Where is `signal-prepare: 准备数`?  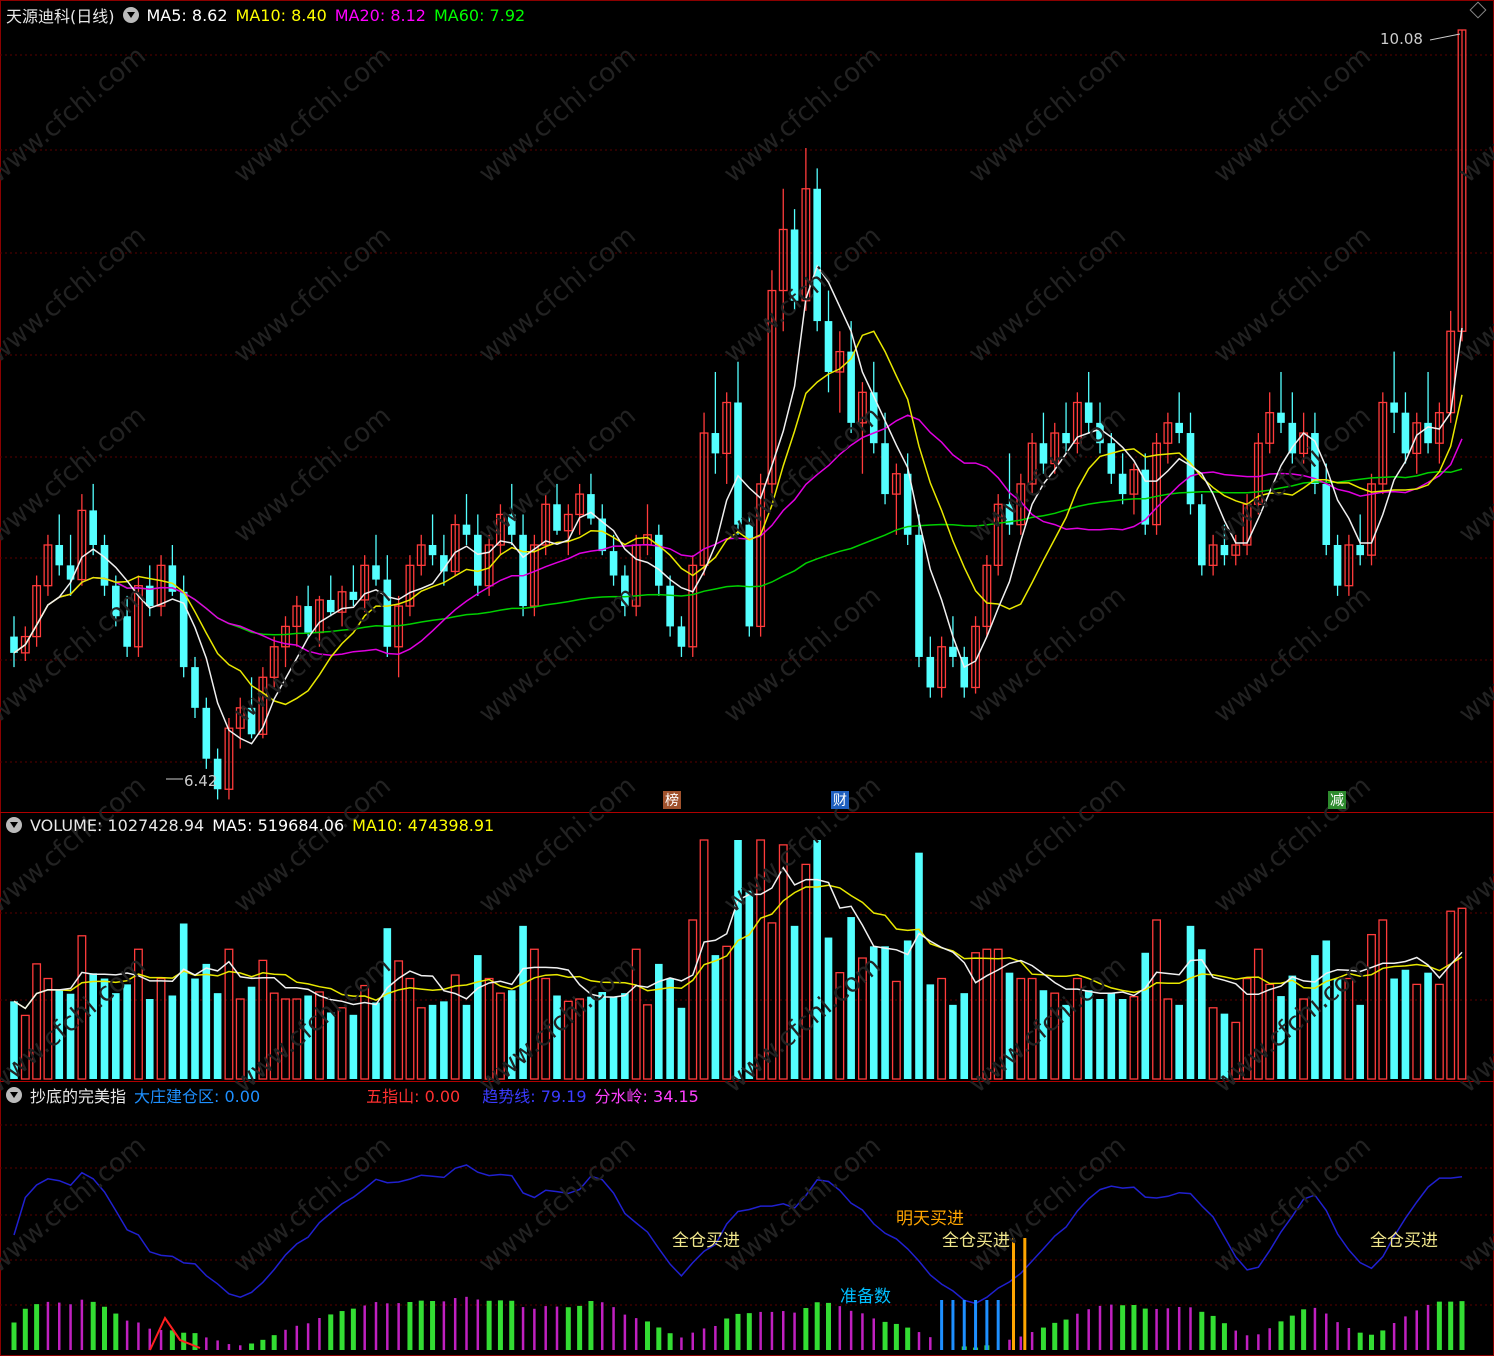 signal-prepare: 准备数 is located at coordinates (865, 1297).